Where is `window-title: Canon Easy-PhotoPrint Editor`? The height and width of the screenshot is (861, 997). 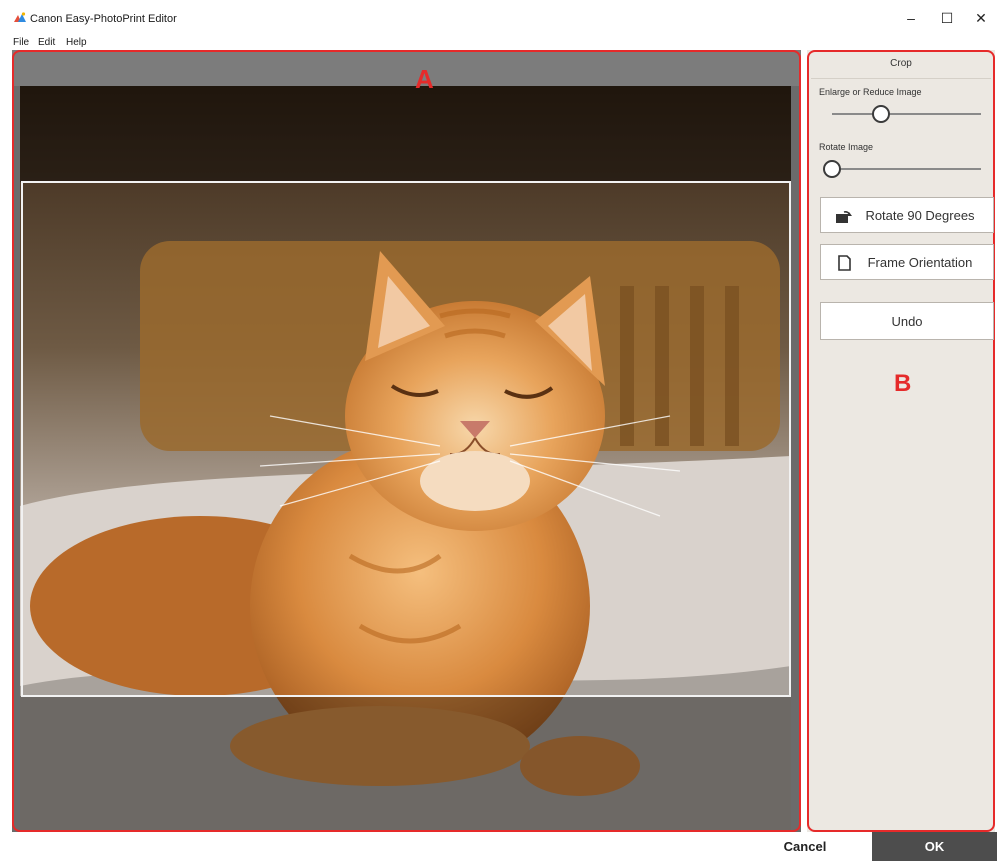 window-title: Canon Easy-PhotoPrint Editor is located at coordinates (103, 19).